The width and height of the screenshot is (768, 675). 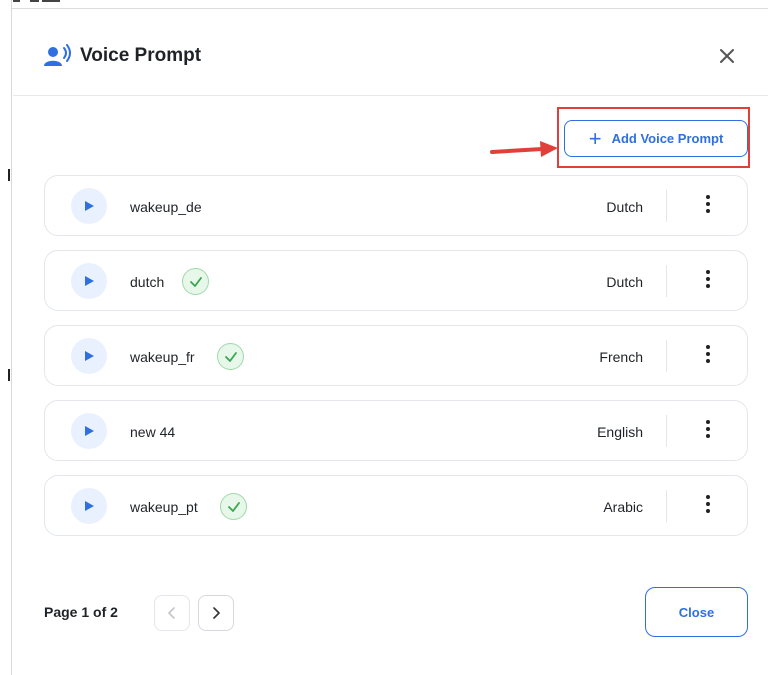 What do you see at coordinates (164, 507) in the screenshot?
I see `prompt-name: wakeup_pt` at bounding box center [164, 507].